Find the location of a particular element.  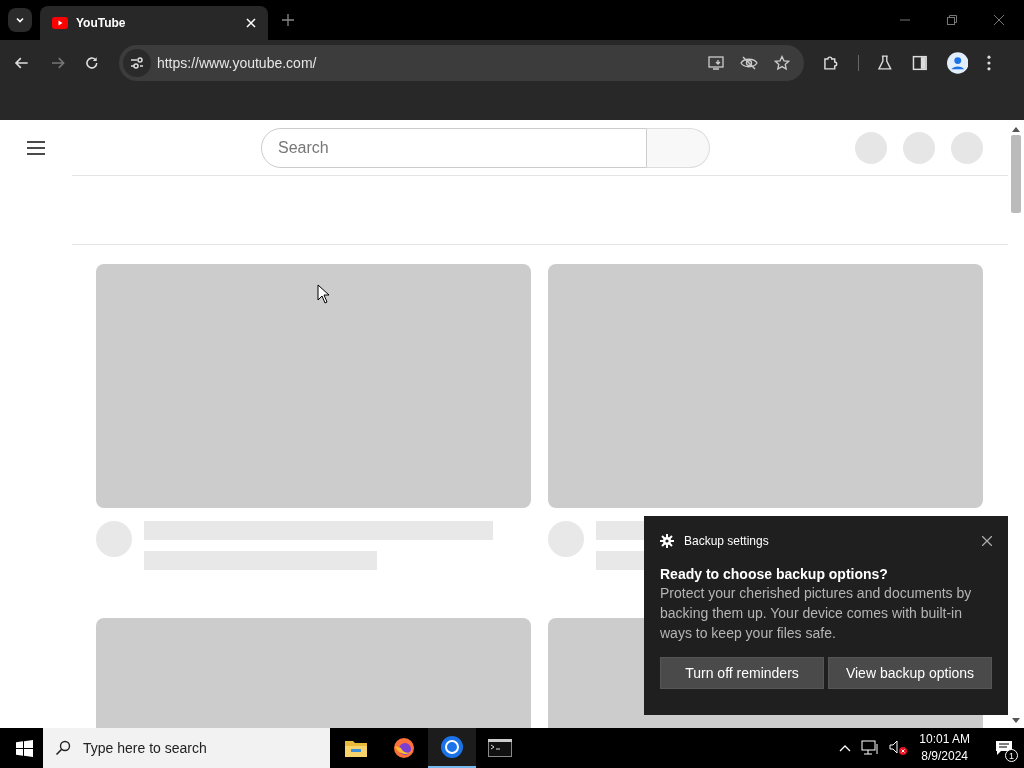

notification-body: Protect your cherished pictures and documents by backing them up. Your device comes with built-in ways to keep your files safe. is located at coordinates (816, 613).